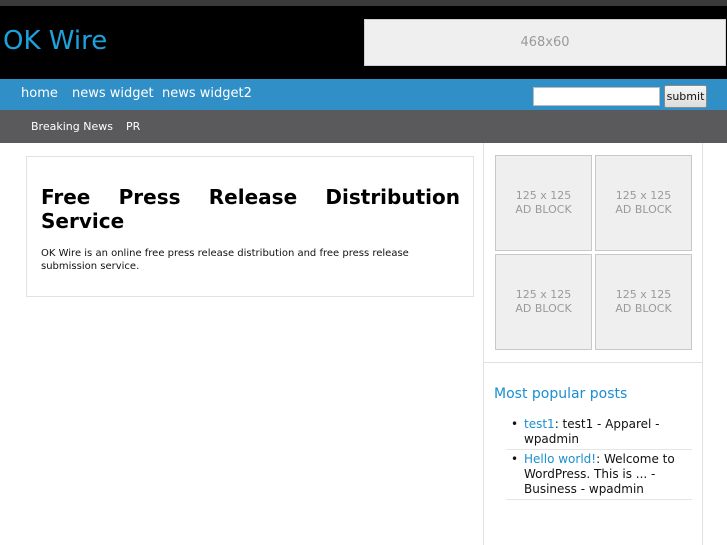 This screenshot has height=545, width=727. I want to click on nav-item-news-widget2: news widget2, so click(207, 93).